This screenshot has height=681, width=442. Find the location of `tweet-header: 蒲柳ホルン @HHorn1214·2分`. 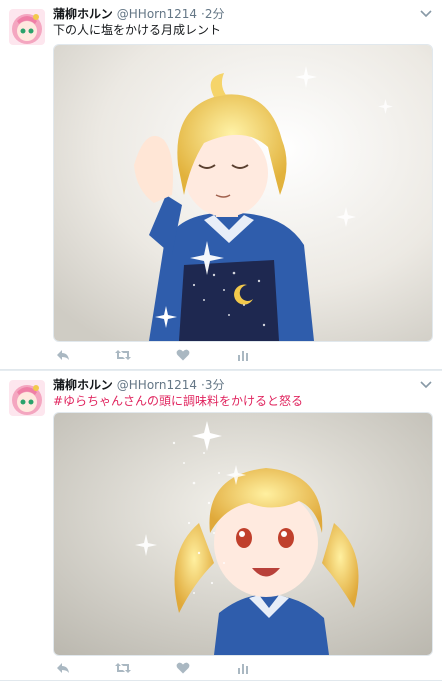

tweet-header: 蒲柳ホルン @HHorn1214·2分 is located at coordinates (237, 14).